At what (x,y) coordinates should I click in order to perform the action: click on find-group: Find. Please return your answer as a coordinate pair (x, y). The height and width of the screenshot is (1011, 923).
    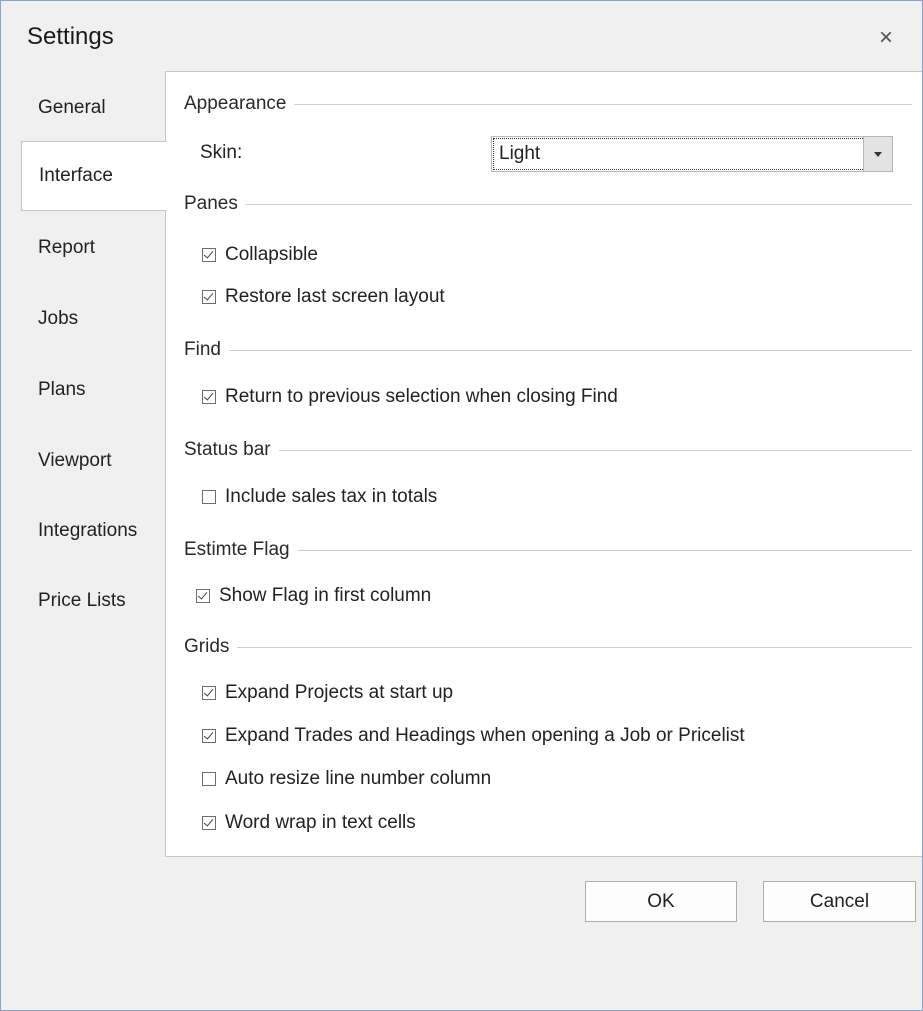
    Looking at the image, I should click on (548, 350).